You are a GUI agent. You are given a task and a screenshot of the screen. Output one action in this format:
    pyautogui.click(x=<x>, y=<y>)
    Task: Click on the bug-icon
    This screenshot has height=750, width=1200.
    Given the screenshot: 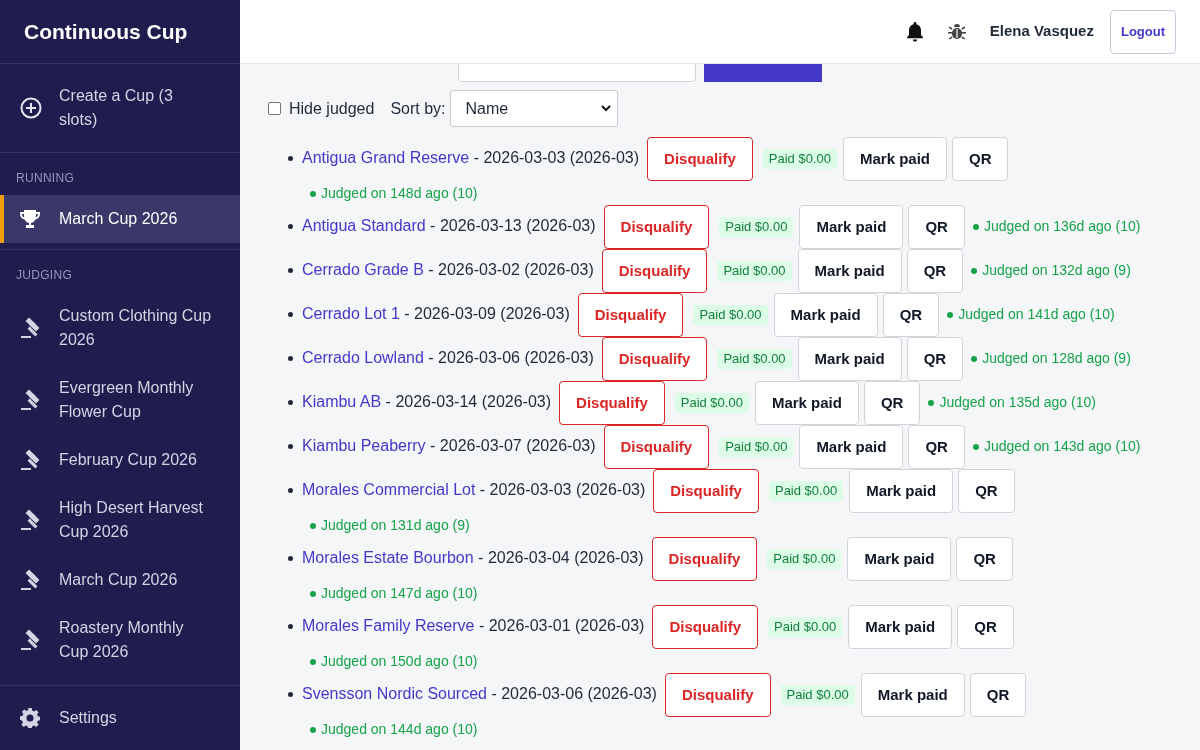 What is the action you would take?
    pyautogui.click(x=956, y=31)
    